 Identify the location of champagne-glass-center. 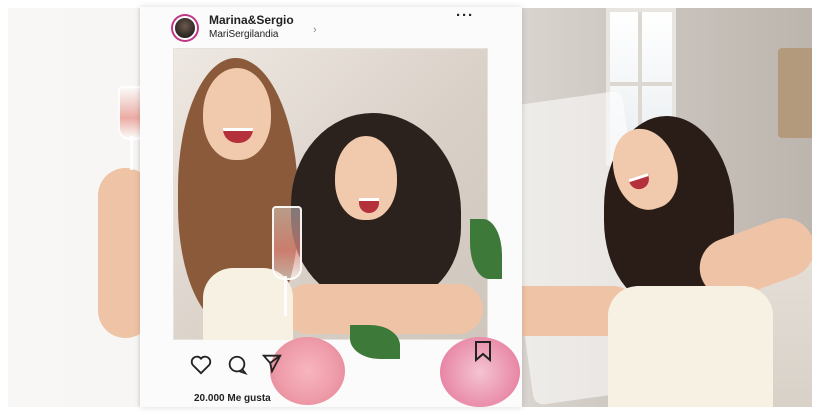
(287, 243).